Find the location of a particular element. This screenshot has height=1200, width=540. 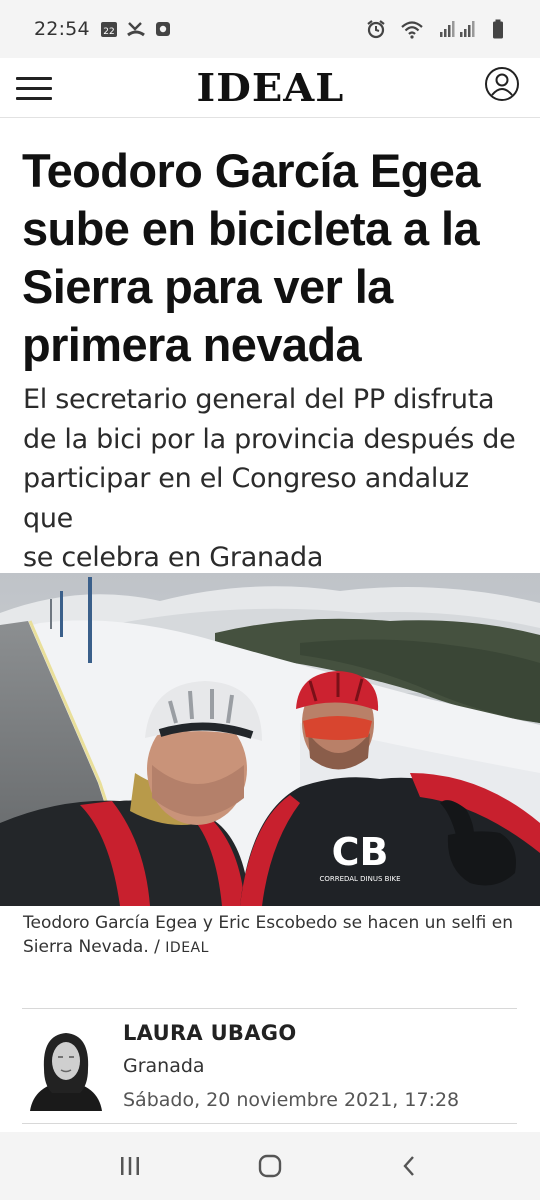

headline-line: Teodoro García Egea is located at coordinates (251, 170).